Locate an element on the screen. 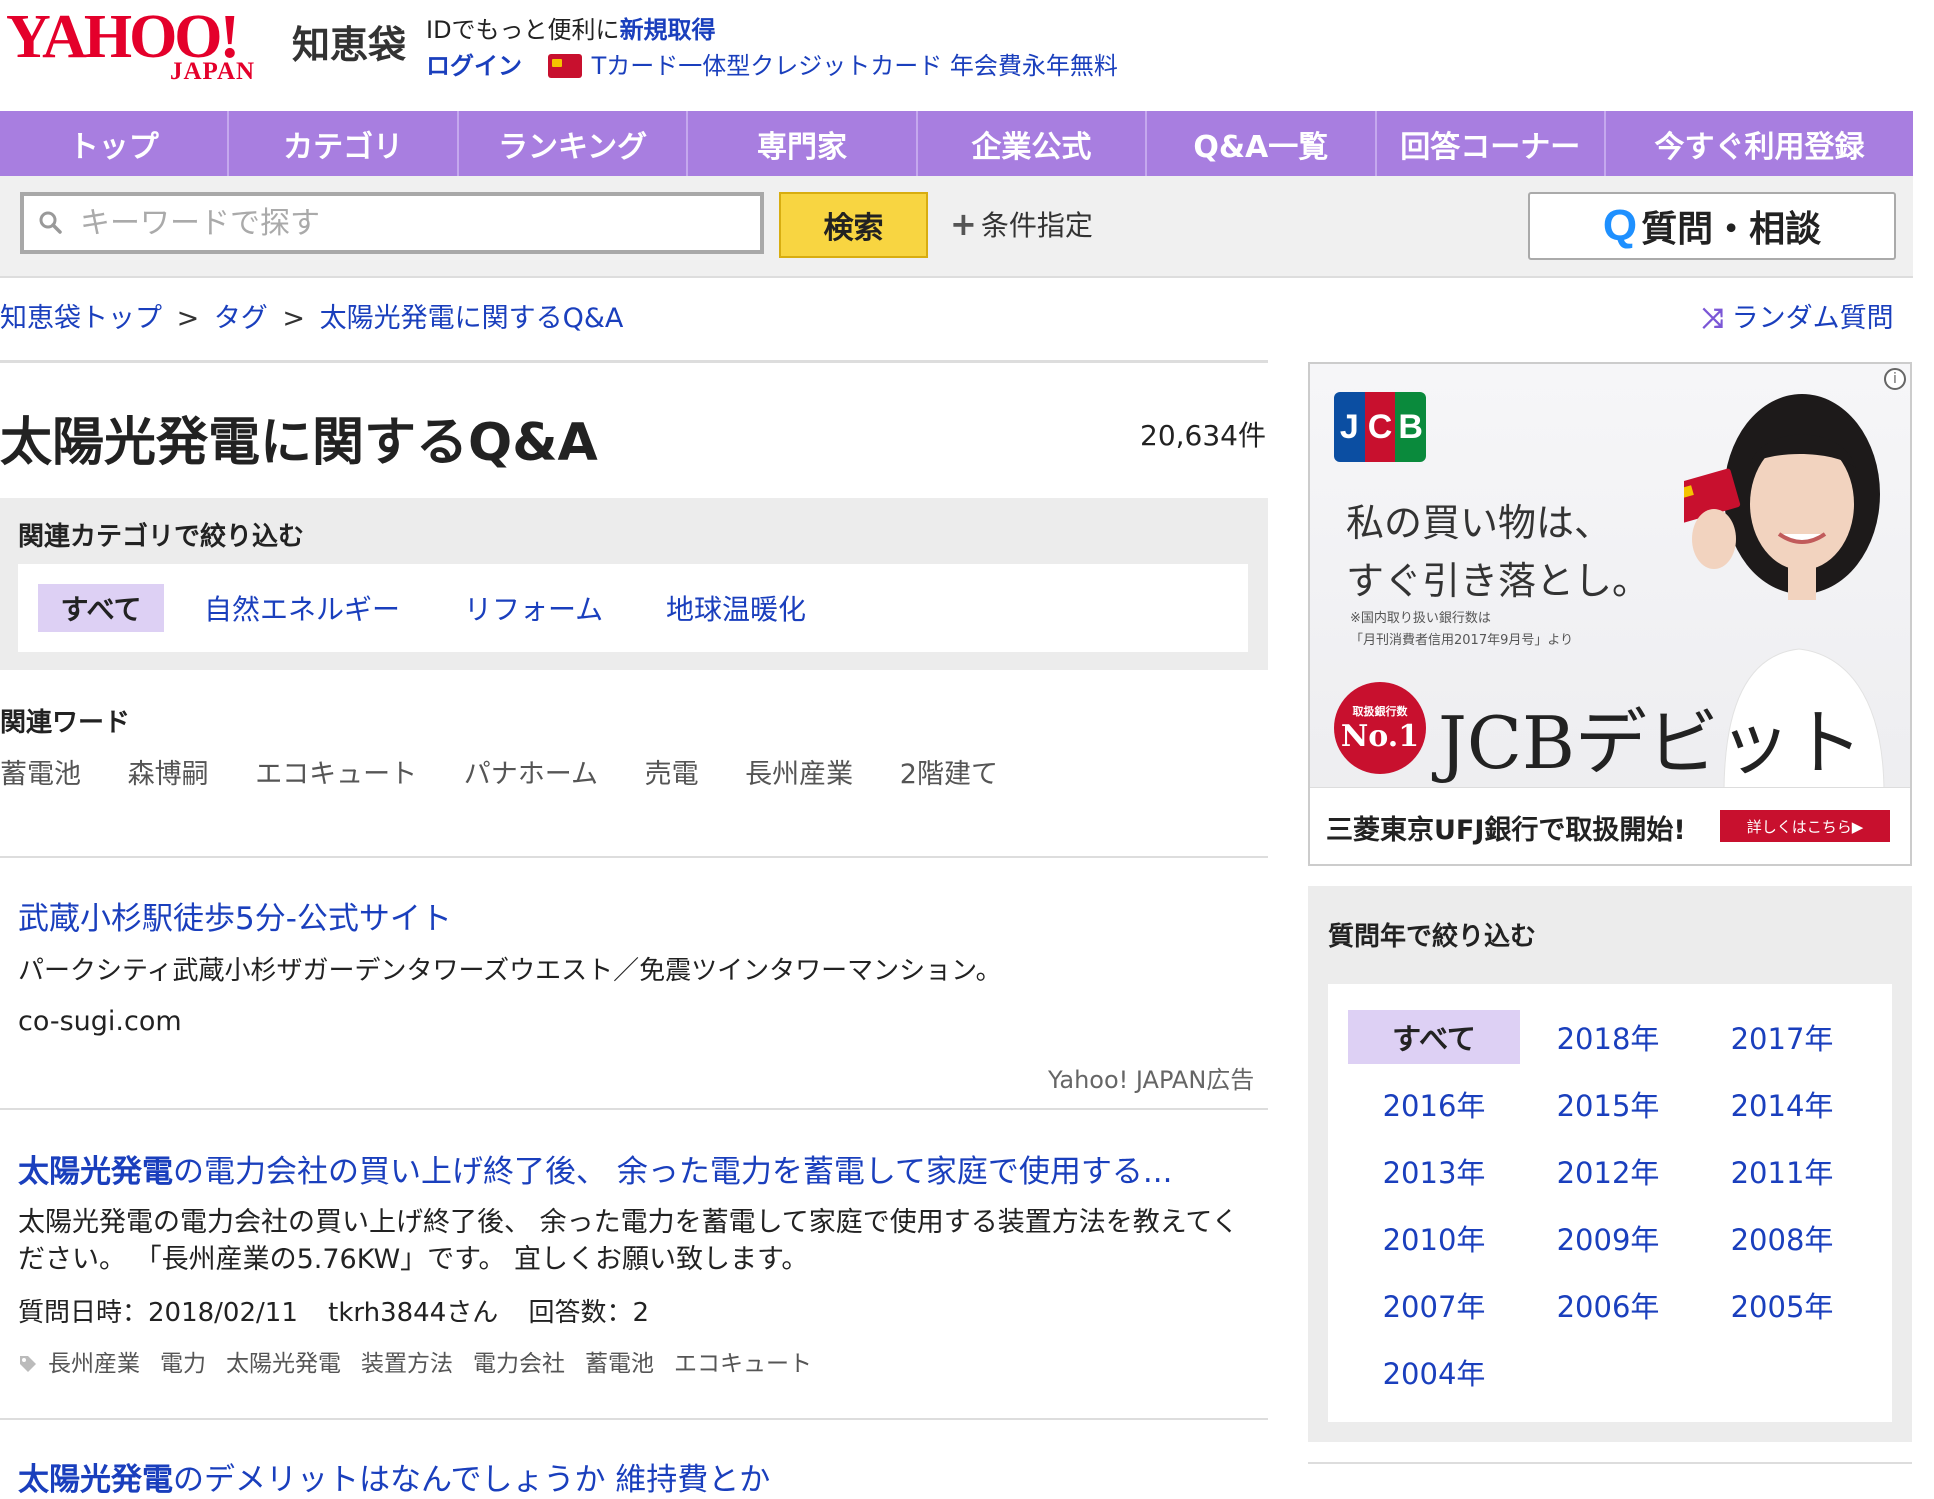  year-chip: 2018年 is located at coordinates (1608, 1037).